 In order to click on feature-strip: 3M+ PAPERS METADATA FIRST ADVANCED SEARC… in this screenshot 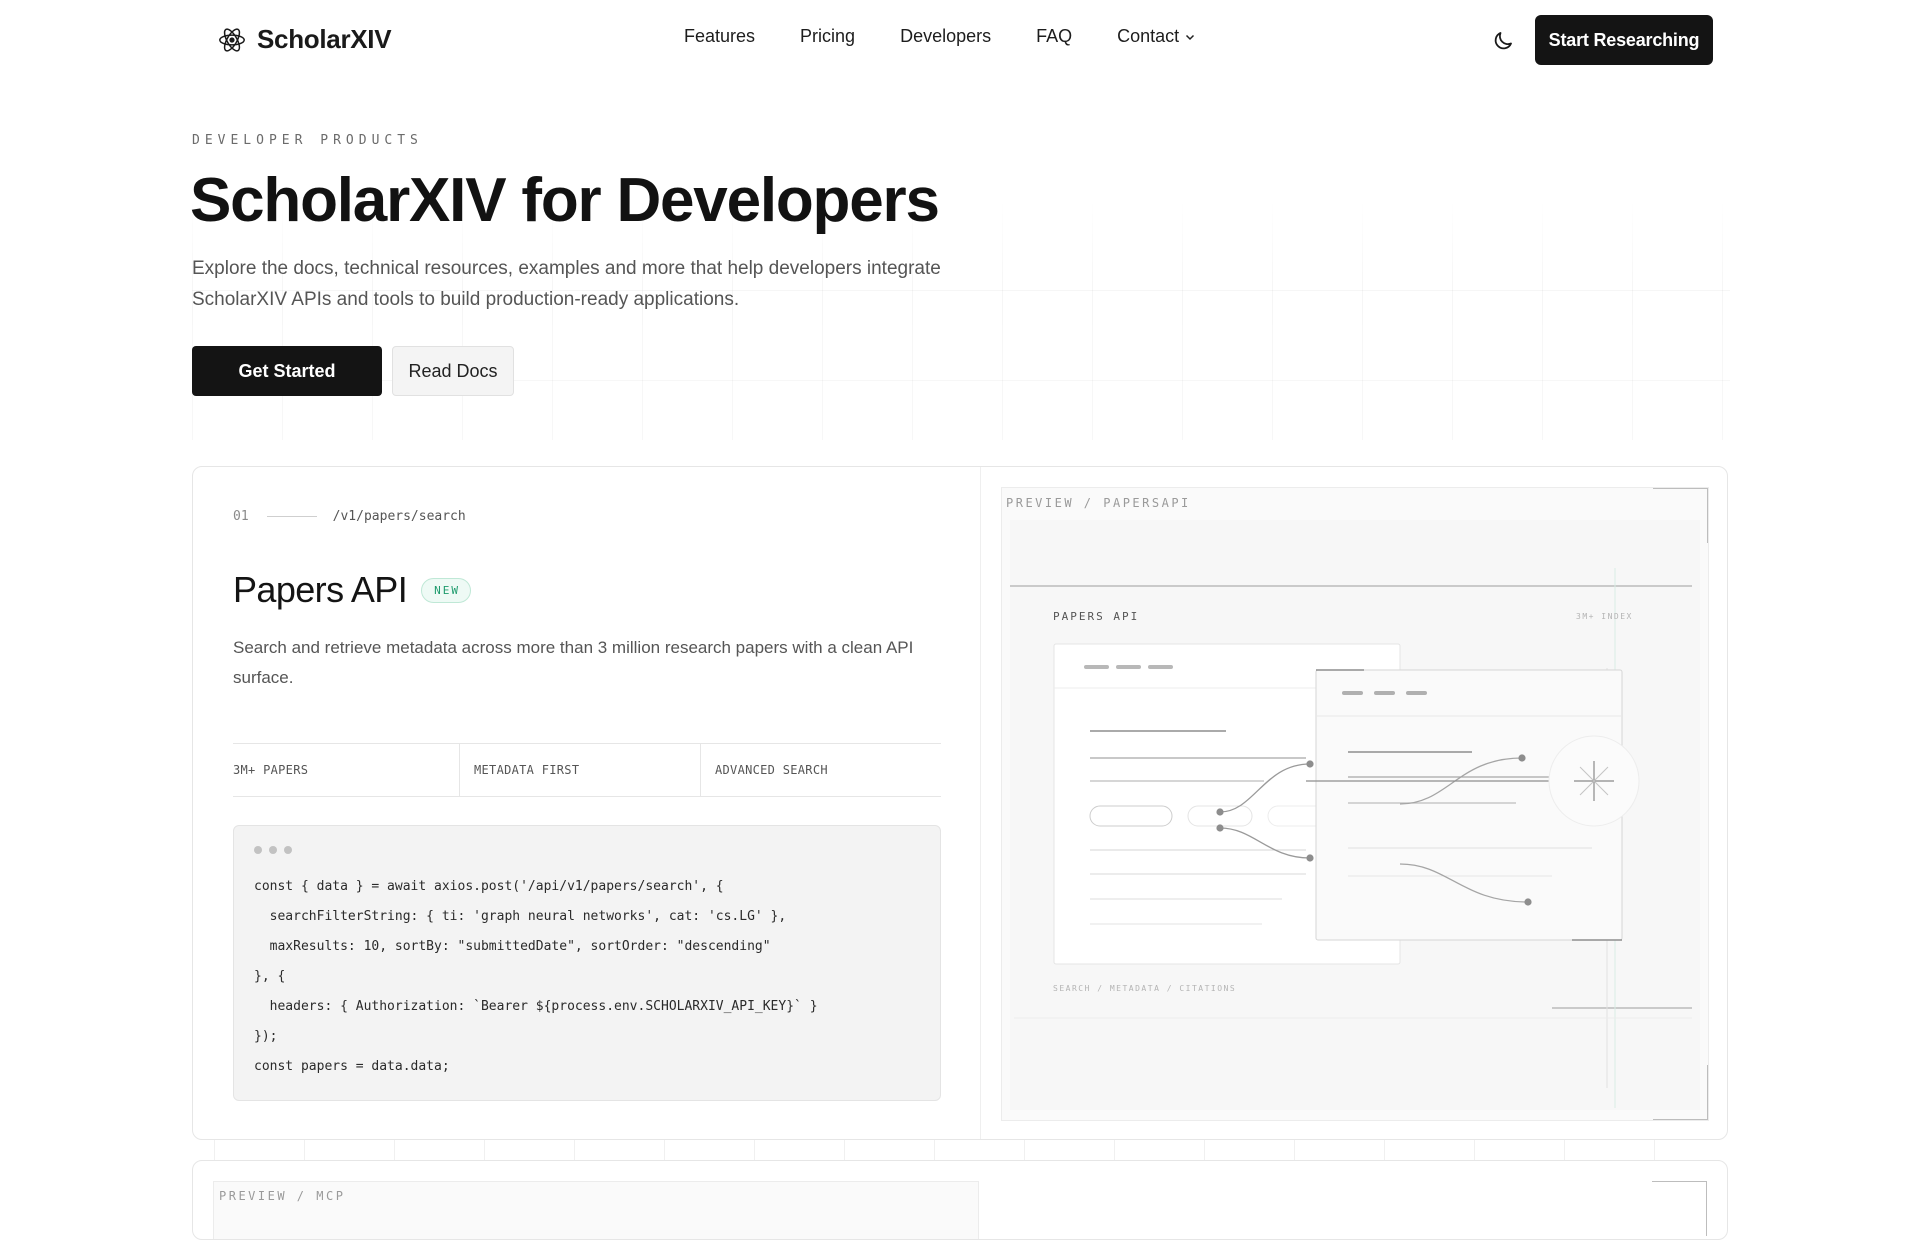, I will do `click(587, 770)`.